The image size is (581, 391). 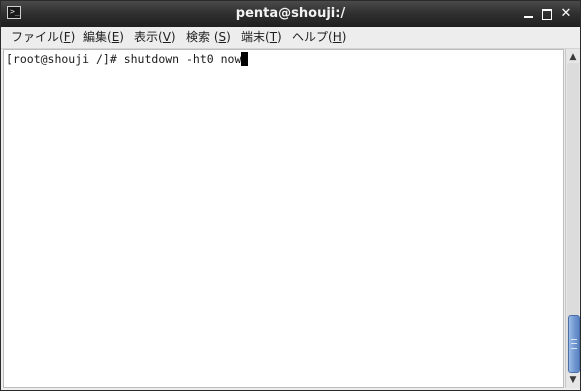 I want to click on menu-view: 表示(V), so click(x=155, y=37).